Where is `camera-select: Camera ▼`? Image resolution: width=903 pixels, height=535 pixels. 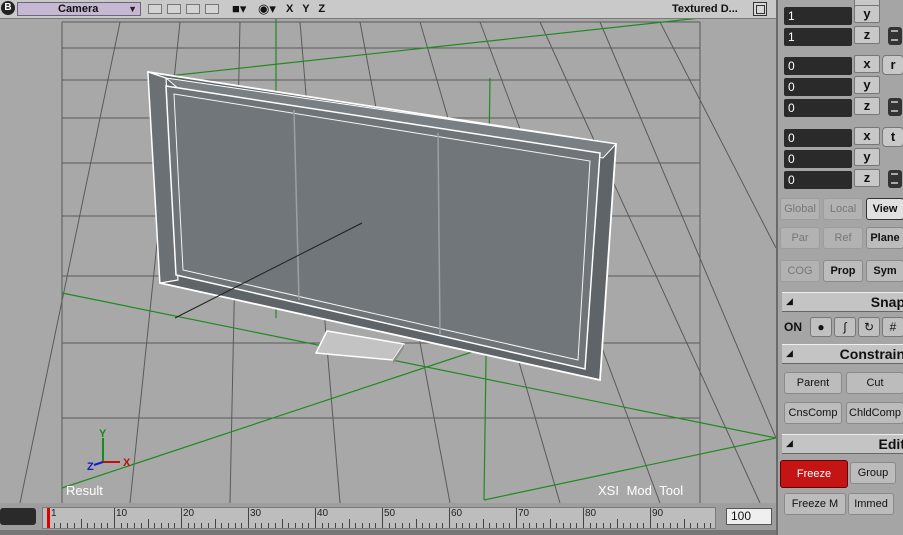
camera-select: Camera ▼ is located at coordinates (79, 9).